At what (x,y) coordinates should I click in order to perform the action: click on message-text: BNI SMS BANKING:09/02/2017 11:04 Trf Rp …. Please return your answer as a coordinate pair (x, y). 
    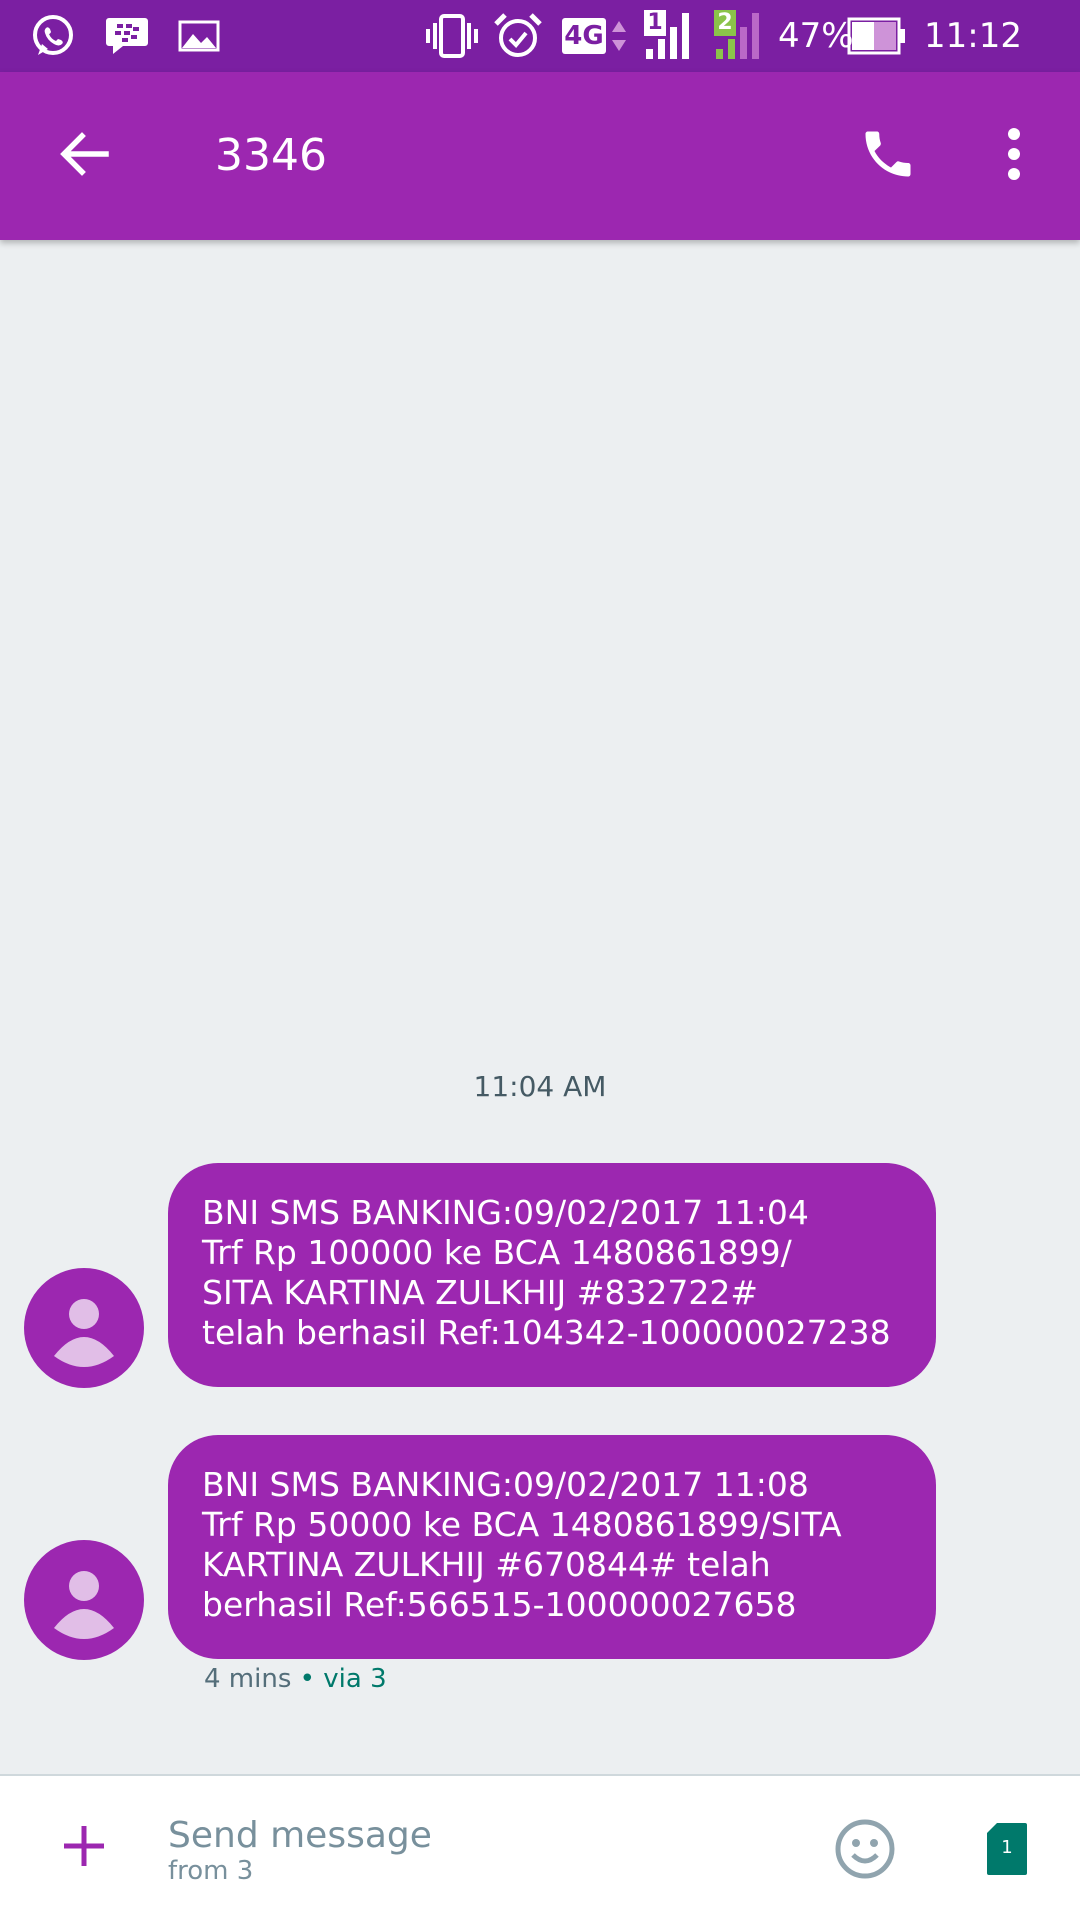
    Looking at the image, I should click on (546, 1272).